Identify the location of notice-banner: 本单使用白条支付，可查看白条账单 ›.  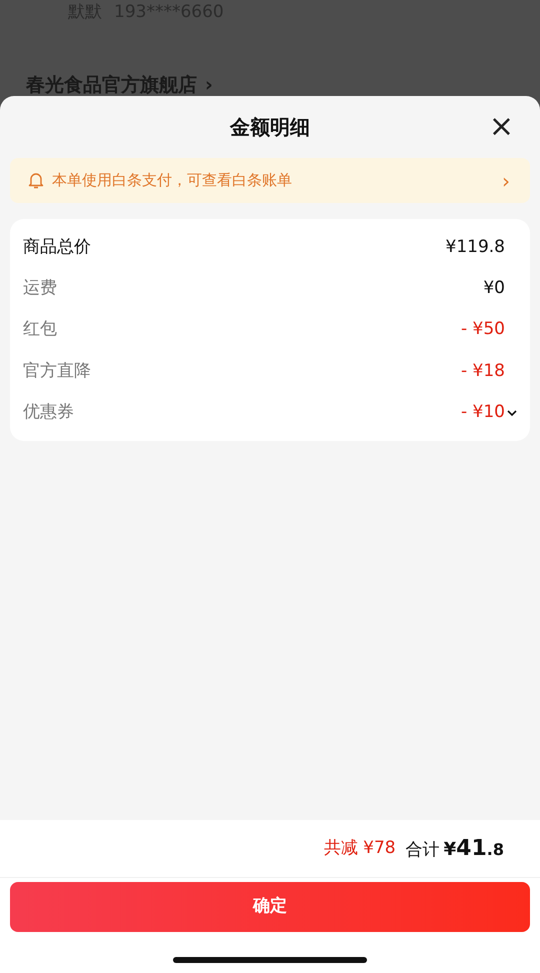
(270, 180).